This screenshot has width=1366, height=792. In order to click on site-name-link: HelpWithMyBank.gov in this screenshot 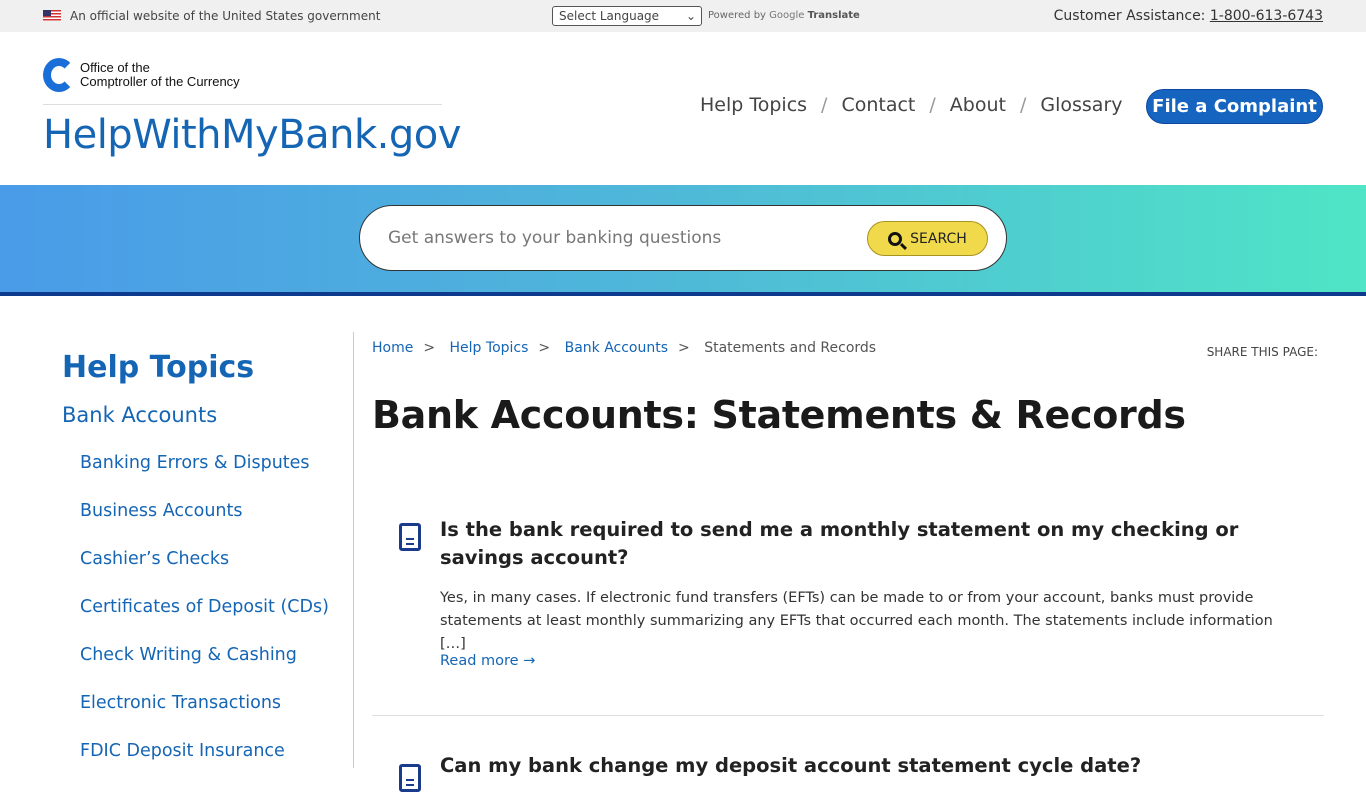, I will do `click(252, 135)`.